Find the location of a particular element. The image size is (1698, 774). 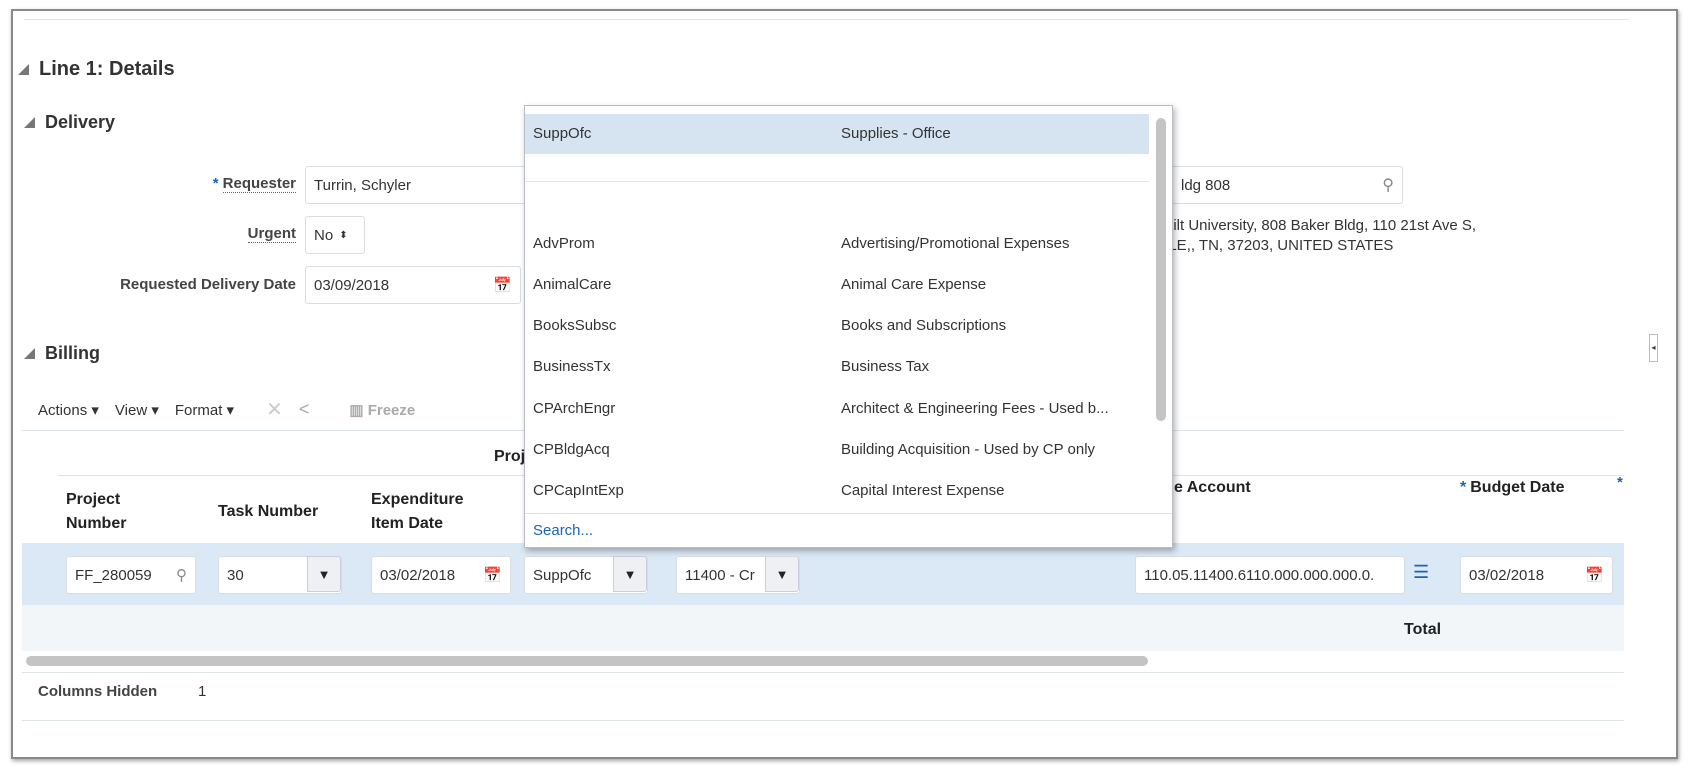

item-desc: Capital Interest Expense is located at coordinates (923, 490).